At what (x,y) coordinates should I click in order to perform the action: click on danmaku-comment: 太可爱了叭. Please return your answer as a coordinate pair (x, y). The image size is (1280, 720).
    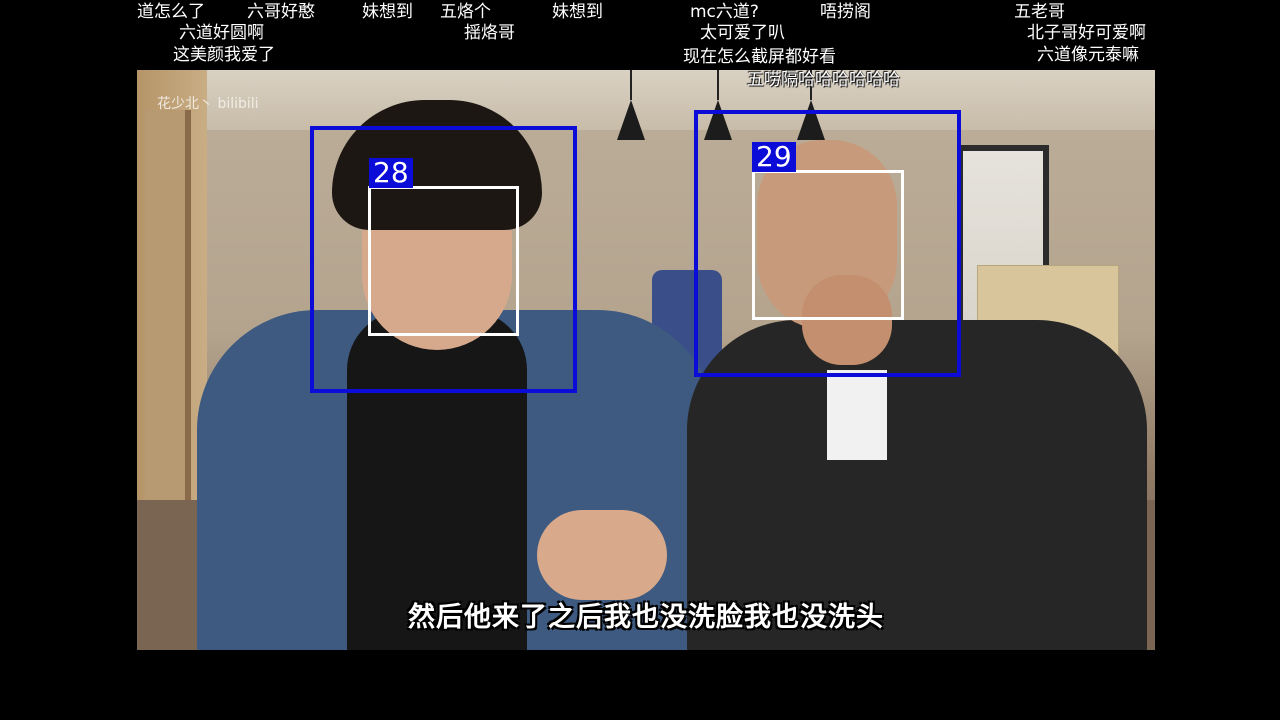
    Looking at the image, I should click on (742, 33).